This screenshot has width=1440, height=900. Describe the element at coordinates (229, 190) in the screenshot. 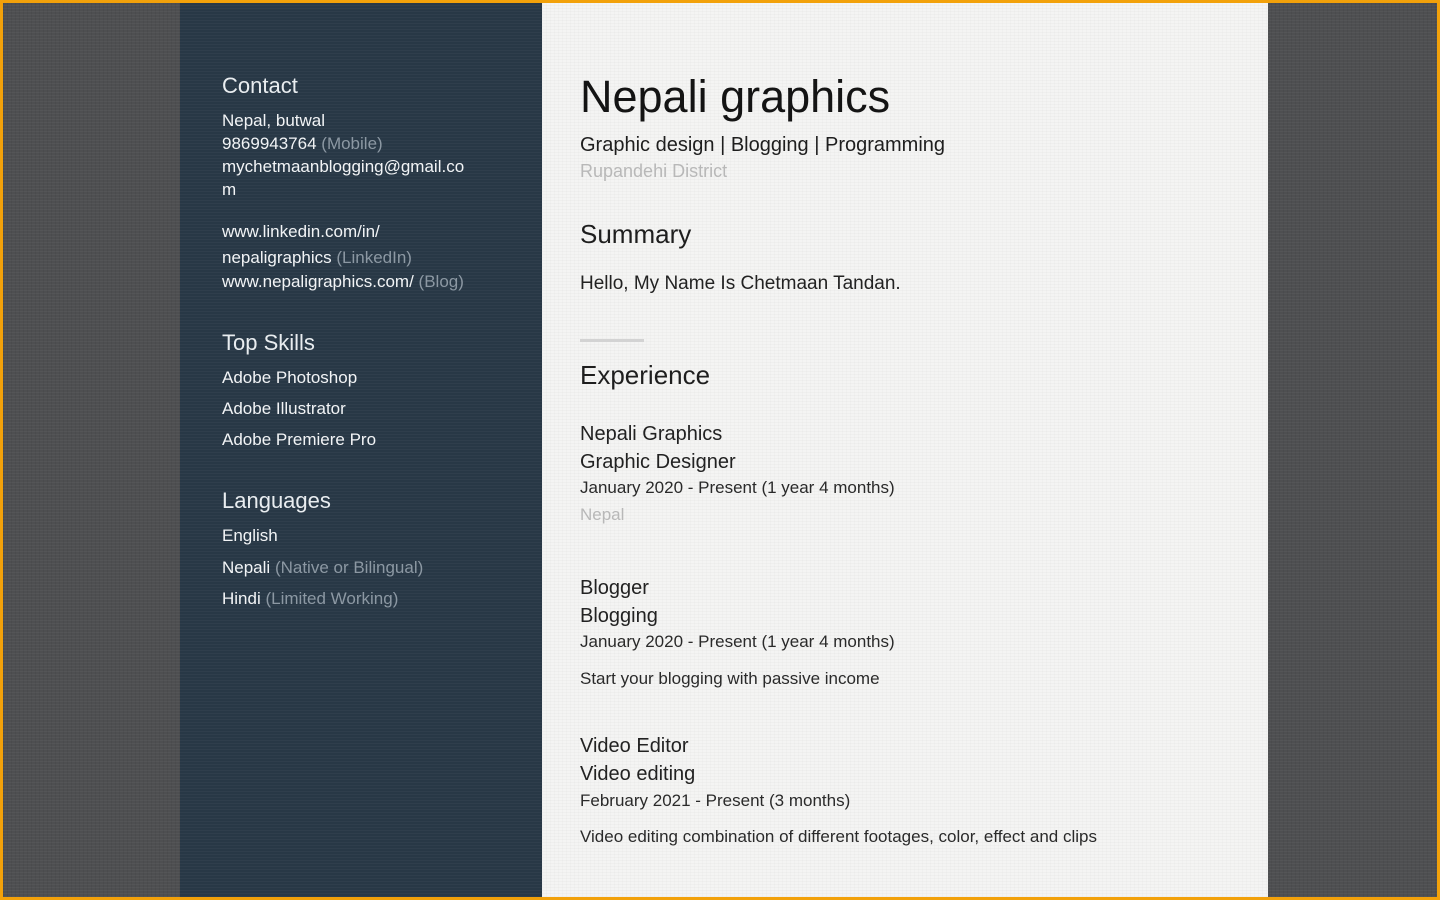

I see `contact-email-line2: m` at that location.